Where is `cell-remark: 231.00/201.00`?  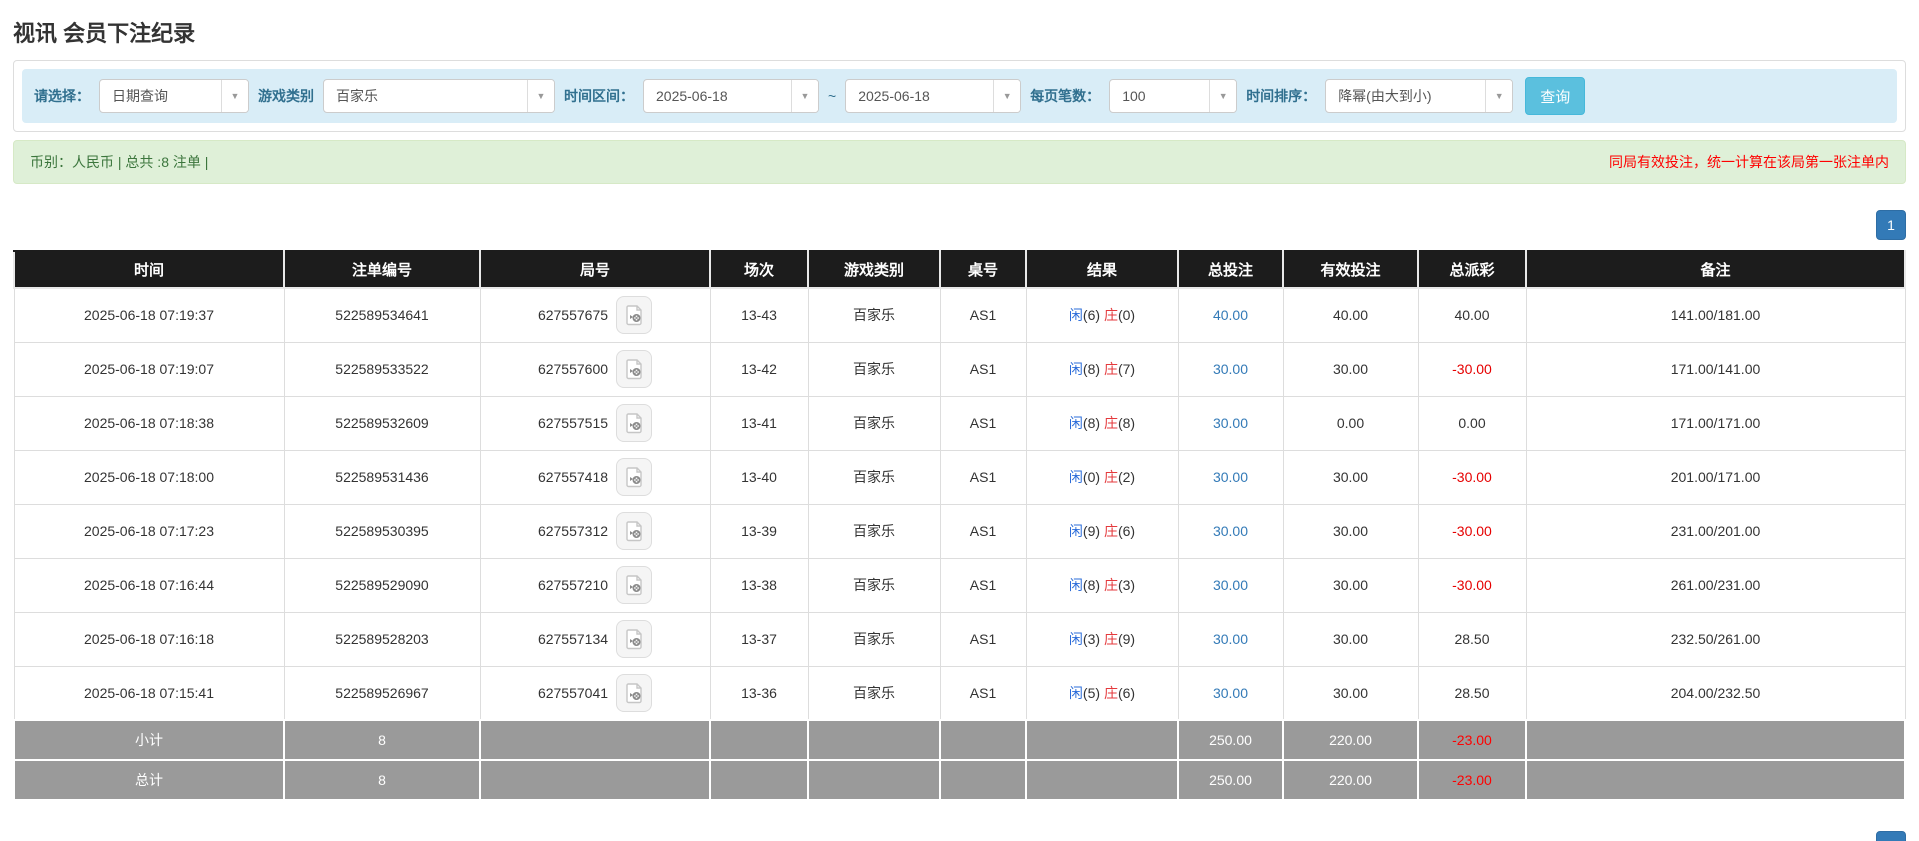 cell-remark: 231.00/201.00 is located at coordinates (1715, 531).